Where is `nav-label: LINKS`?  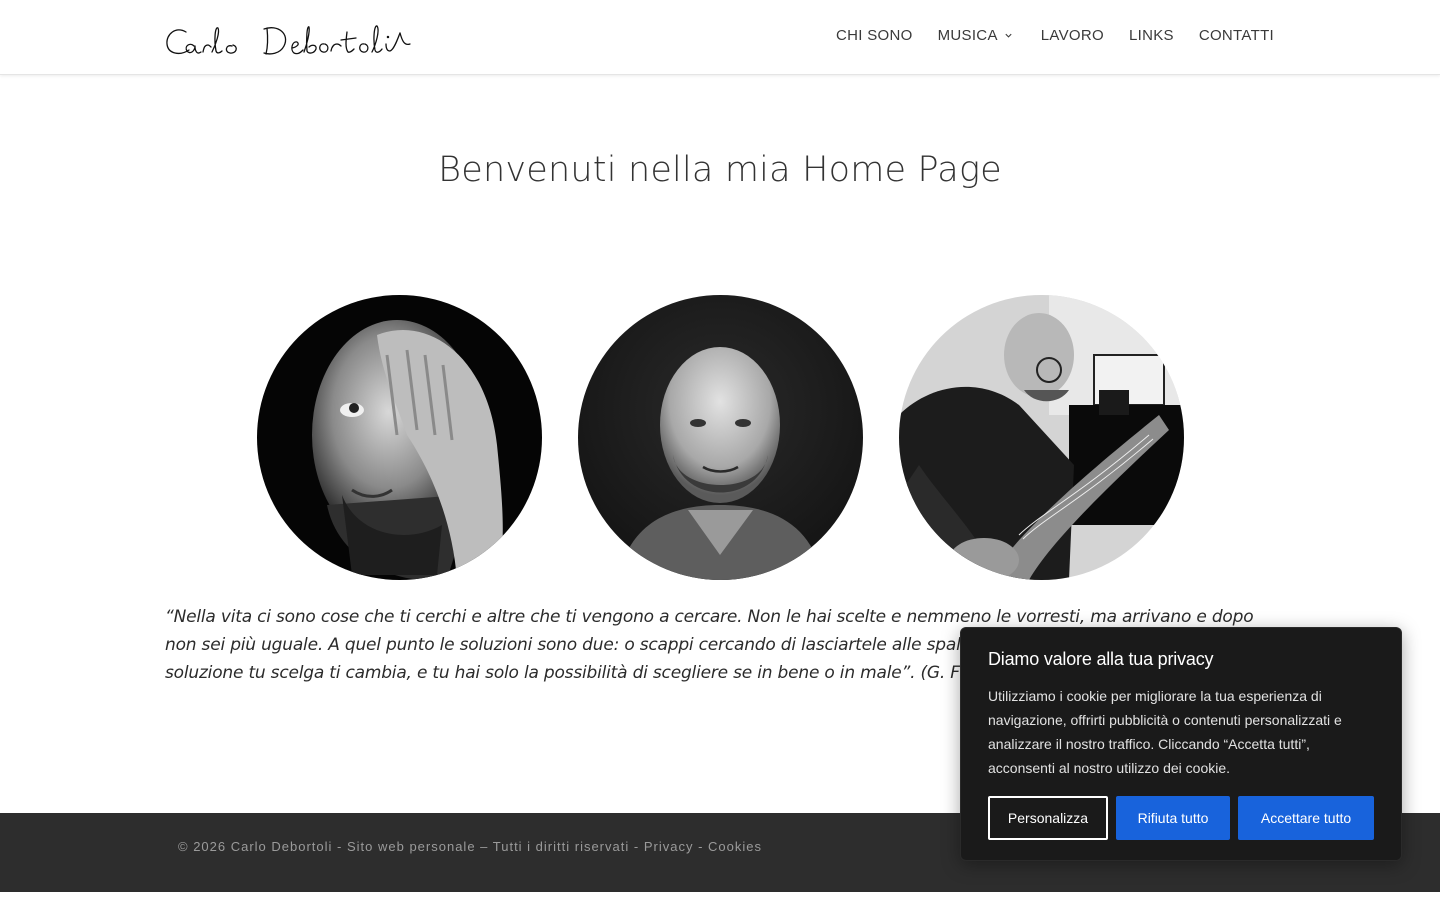 nav-label: LINKS is located at coordinates (1151, 35).